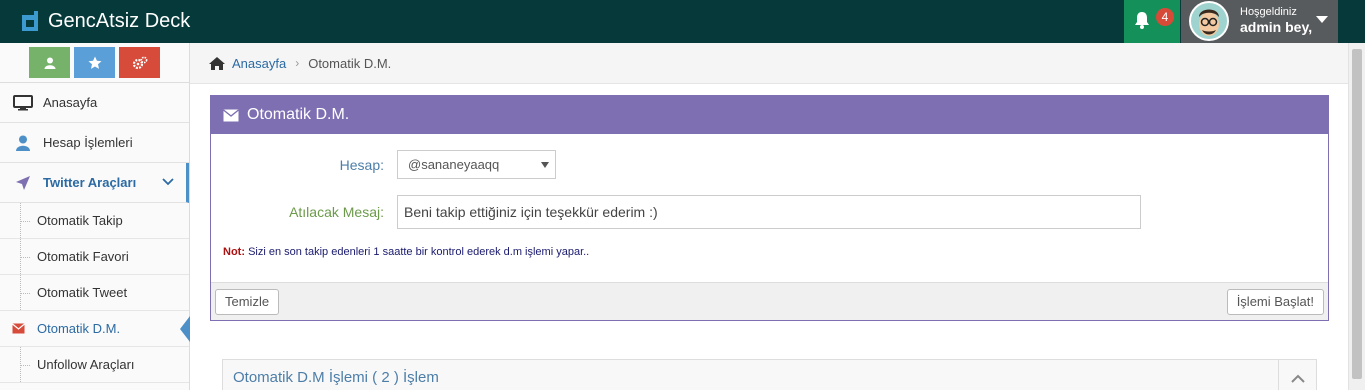 The width and height of the screenshot is (1365, 390). I want to click on breadcrumb-home-link: Anasayfa, so click(259, 63).